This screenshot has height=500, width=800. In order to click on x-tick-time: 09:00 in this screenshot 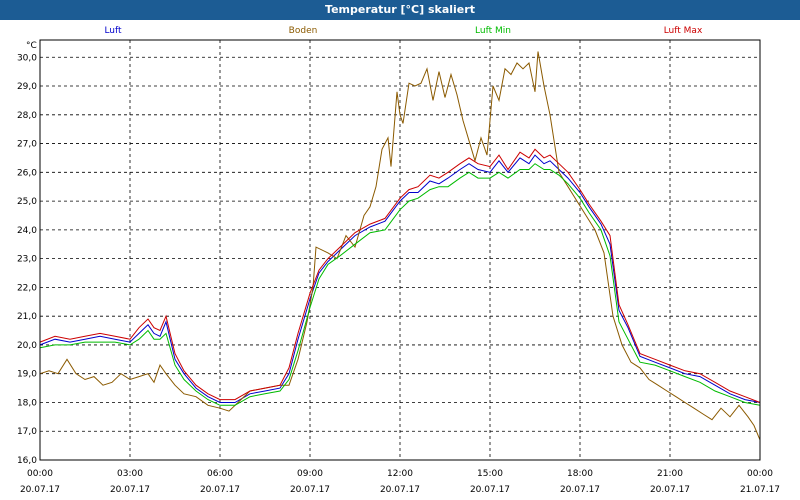, I will do `click(310, 474)`.